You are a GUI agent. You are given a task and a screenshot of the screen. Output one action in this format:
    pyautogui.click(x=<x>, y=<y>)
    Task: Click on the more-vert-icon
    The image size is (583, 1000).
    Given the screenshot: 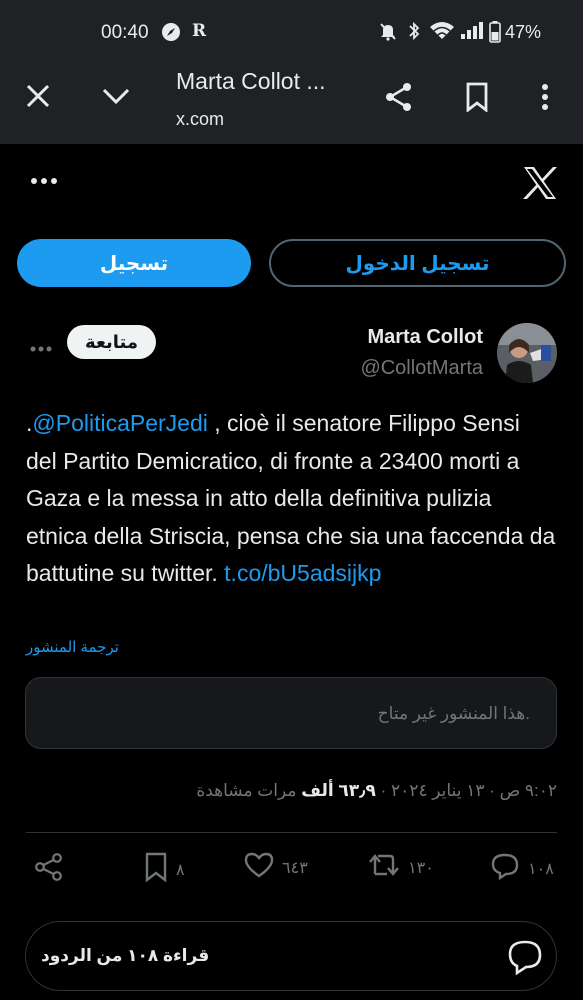 What is the action you would take?
    pyautogui.click(x=545, y=97)
    